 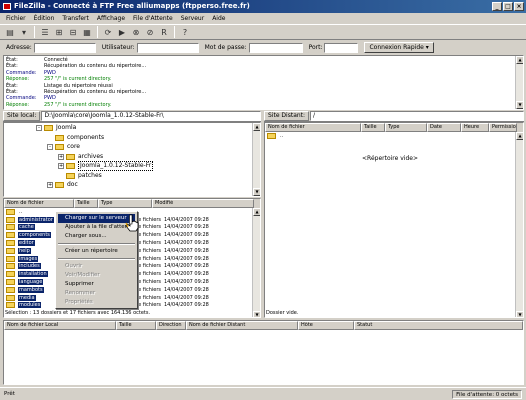 I want to click on log-type: Réponse:, so click(x=18, y=104).